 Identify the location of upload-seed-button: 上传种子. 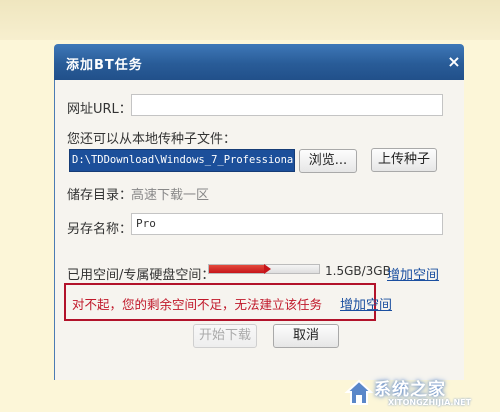
(404, 160).